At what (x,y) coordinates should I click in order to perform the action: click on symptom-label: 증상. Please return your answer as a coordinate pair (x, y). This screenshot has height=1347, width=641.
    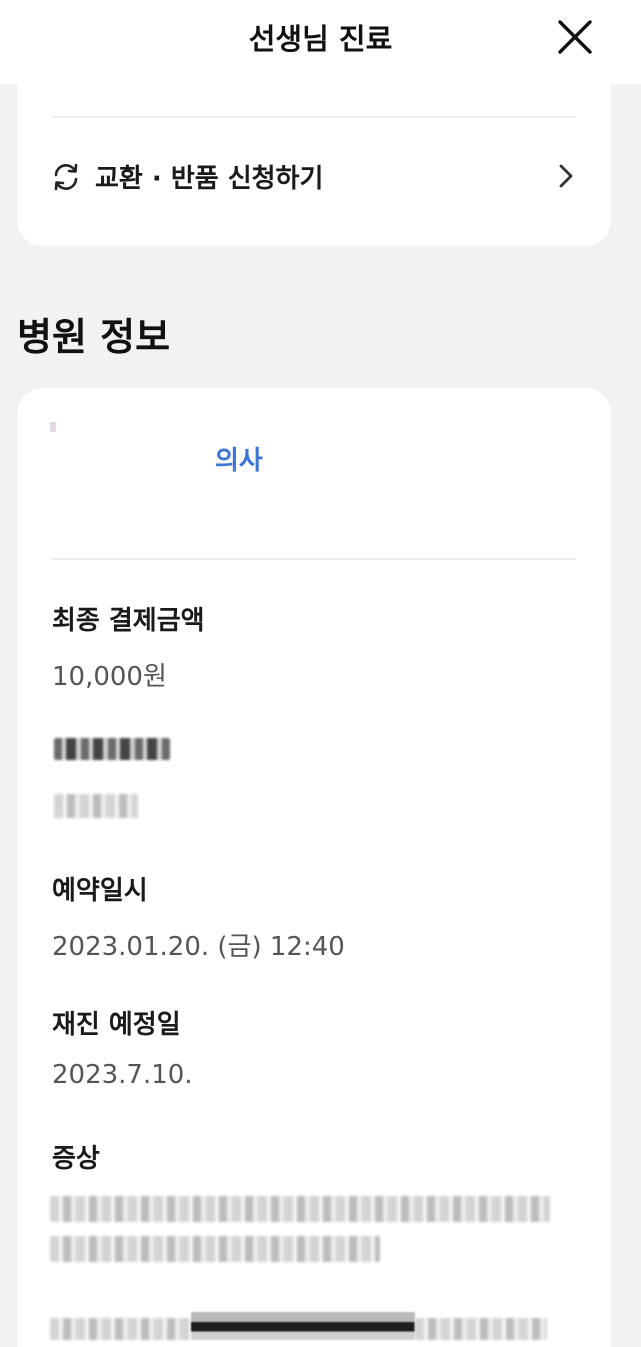
    Looking at the image, I should click on (76, 1159).